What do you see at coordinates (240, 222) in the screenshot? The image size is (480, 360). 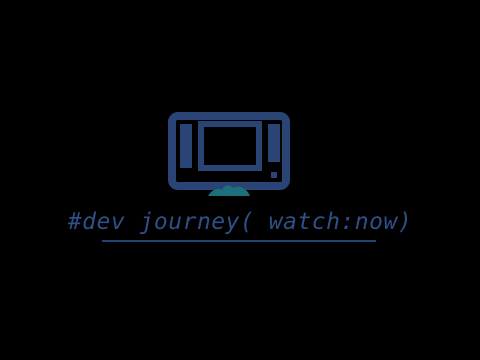 I see `tagline-text: #dev journey( watch:now)` at bounding box center [240, 222].